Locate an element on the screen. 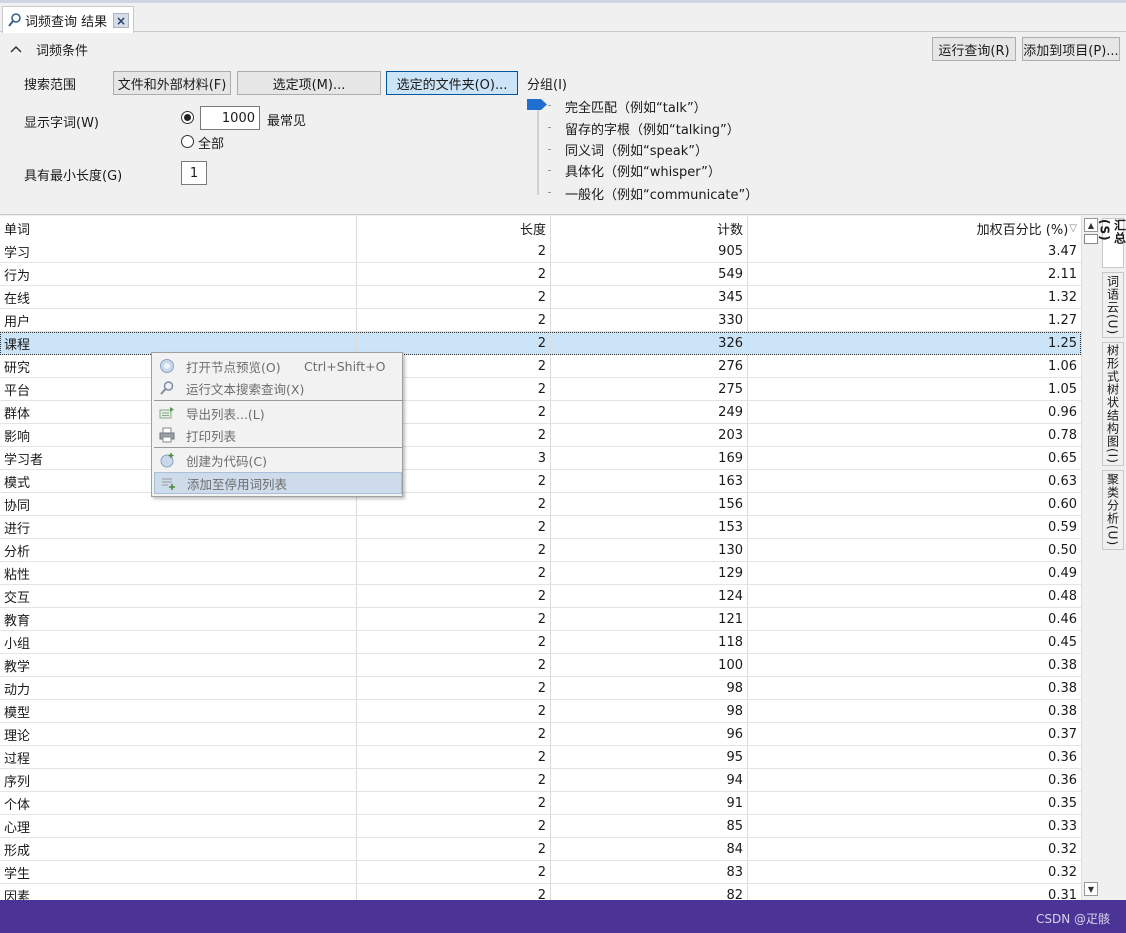 The height and width of the screenshot is (933, 1126). side-tab-cluster-analysis: 聚类分析(U) is located at coordinates (1113, 510).